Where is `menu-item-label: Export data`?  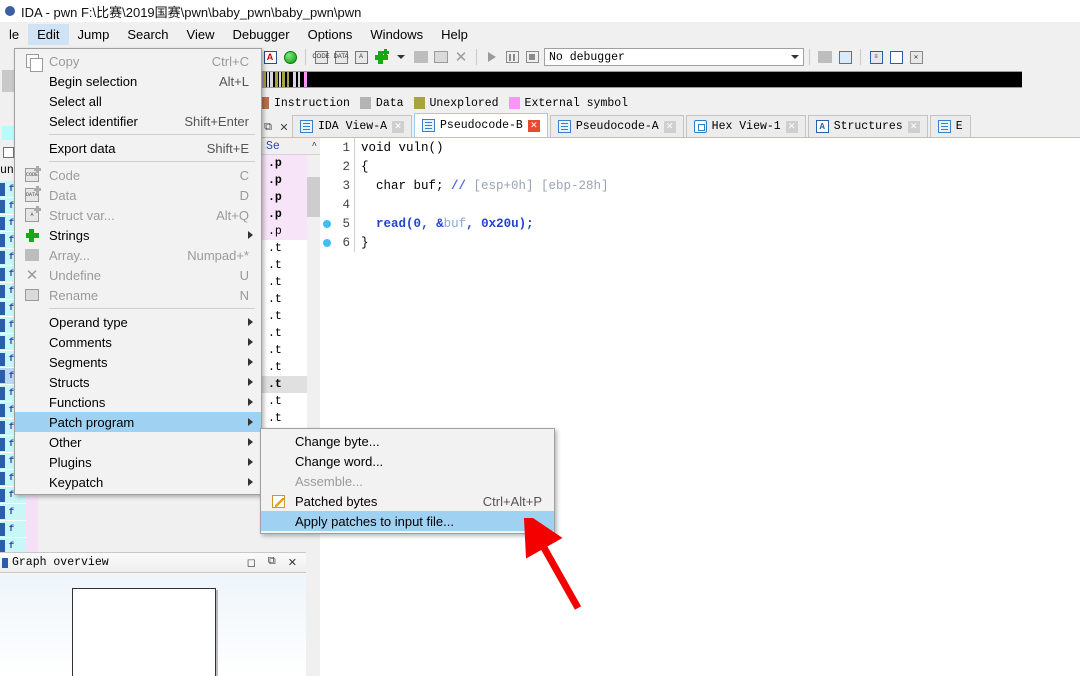 menu-item-label: Export data is located at coordinates (82, 148).